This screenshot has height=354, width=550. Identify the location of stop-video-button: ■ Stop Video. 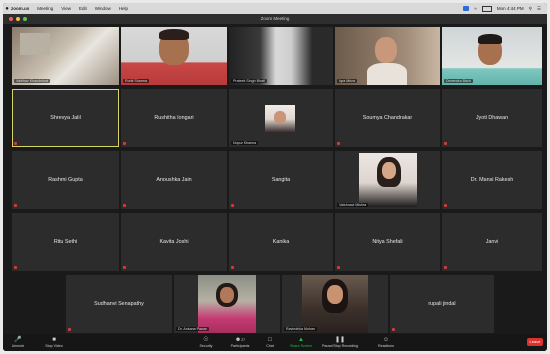
(54, 342).